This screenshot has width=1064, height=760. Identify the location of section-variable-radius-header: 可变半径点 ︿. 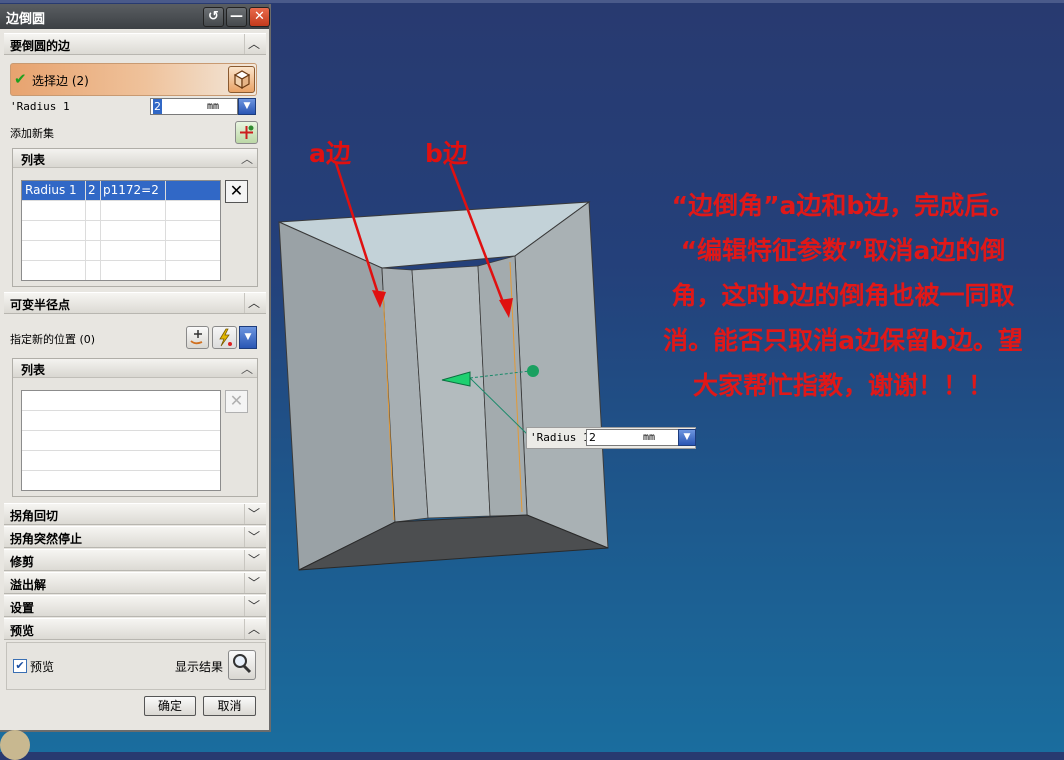
(135, 303).